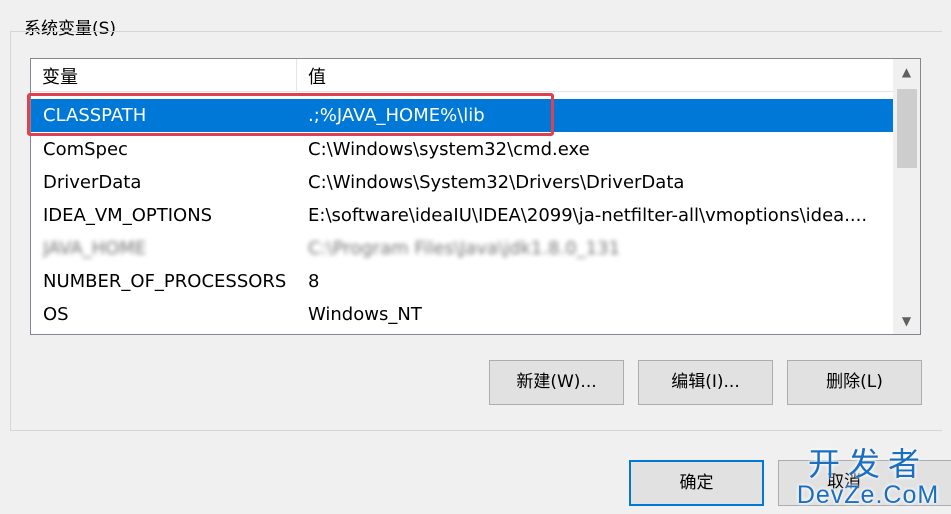 The height and width of the screenshot is (514, 951). I want to click on variable-value: C:\Program Files\Java\jdk1.8.0_131, so click(464, 248).